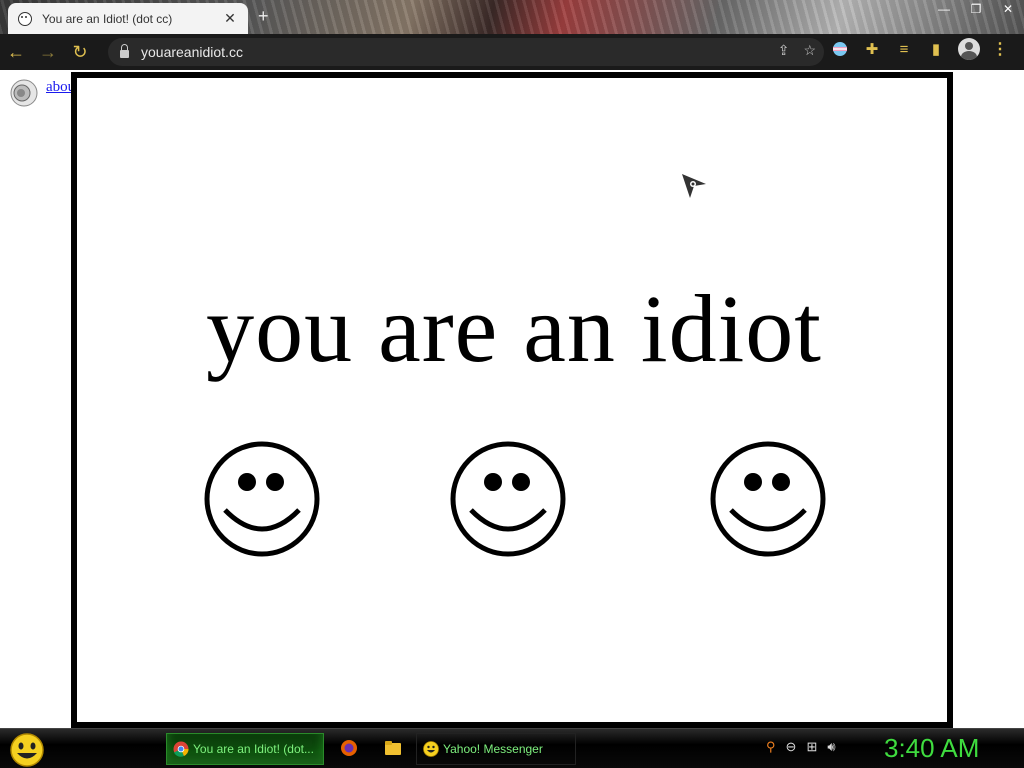 This screenshot has height=768, width=1024. Describe the element at coordinates (48, 52) in the screenshot. I see `forward-icon: →` at that location.